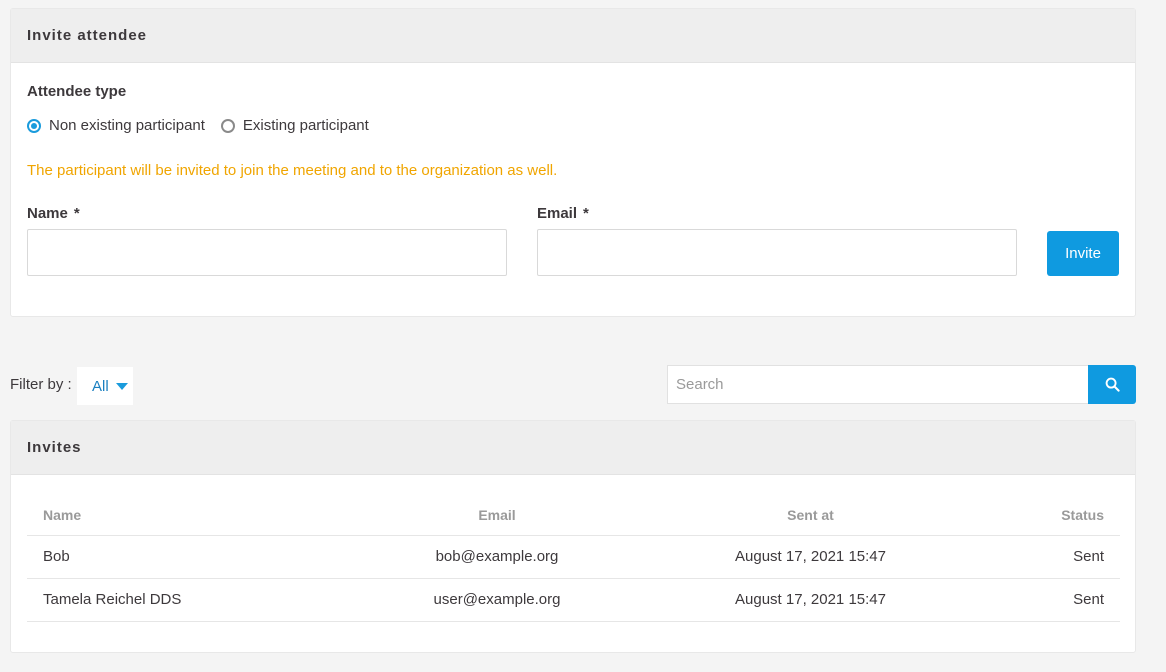  What do you see at coordinates (77, 91) in the screenshot?
I see `attendee-type-label: Attendee type` at bounding box center [77, 91].